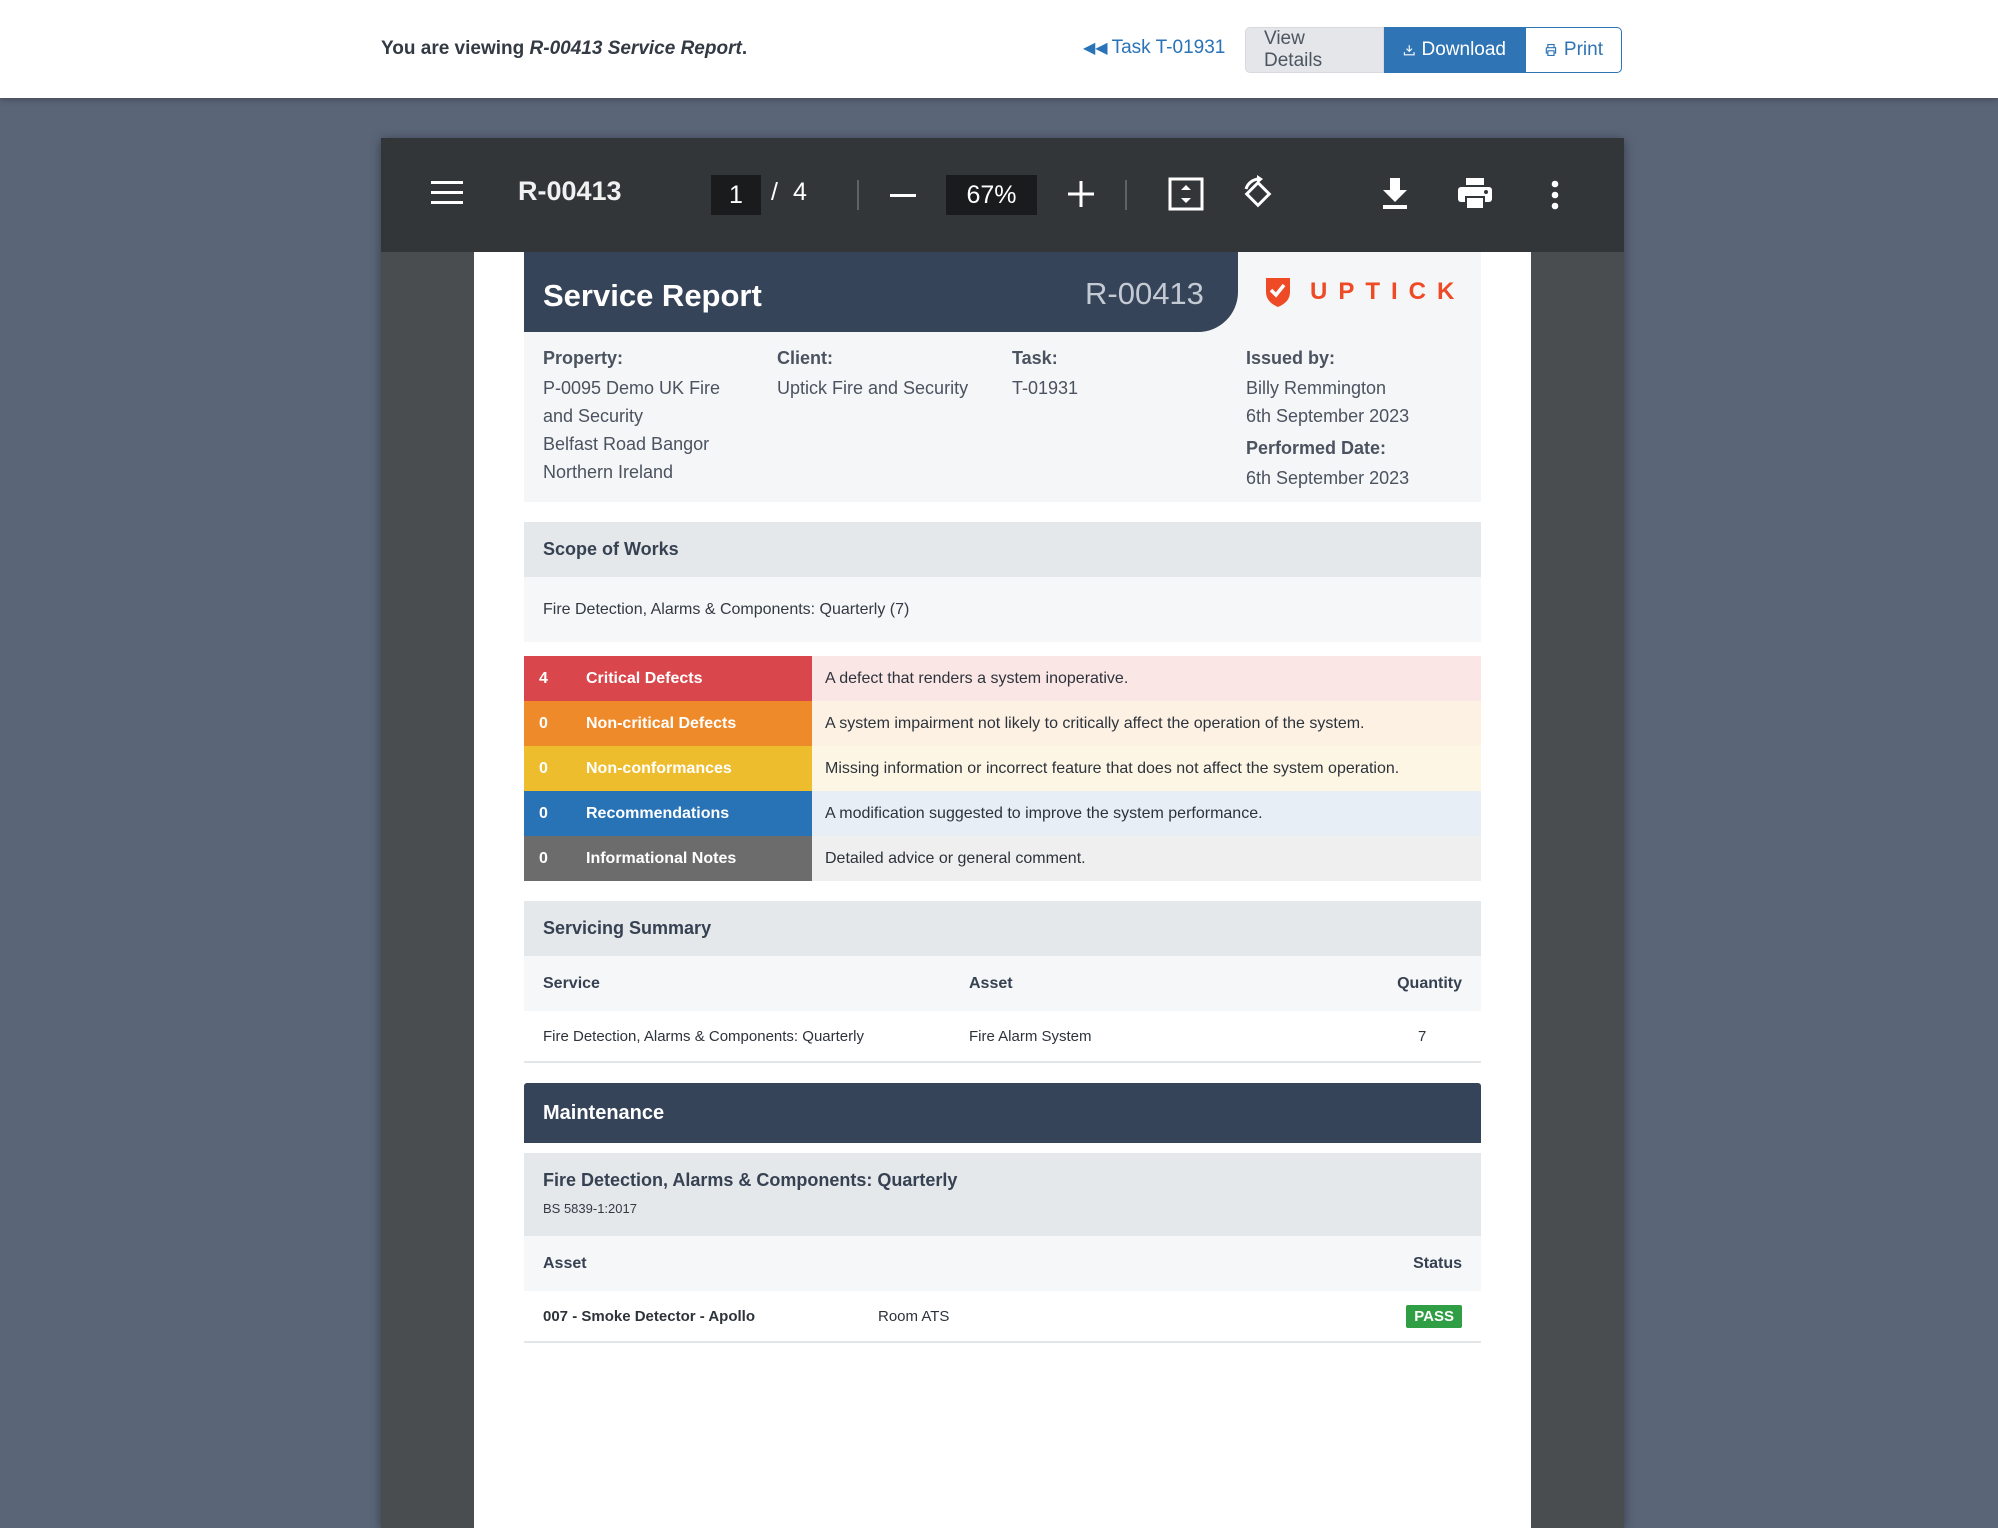 The height and width of the screenshot is (1528, 1998). Describe the element at coordinates (1291, 358) in the screenshot. I see `issued-by-label: Issued by:` at that location.